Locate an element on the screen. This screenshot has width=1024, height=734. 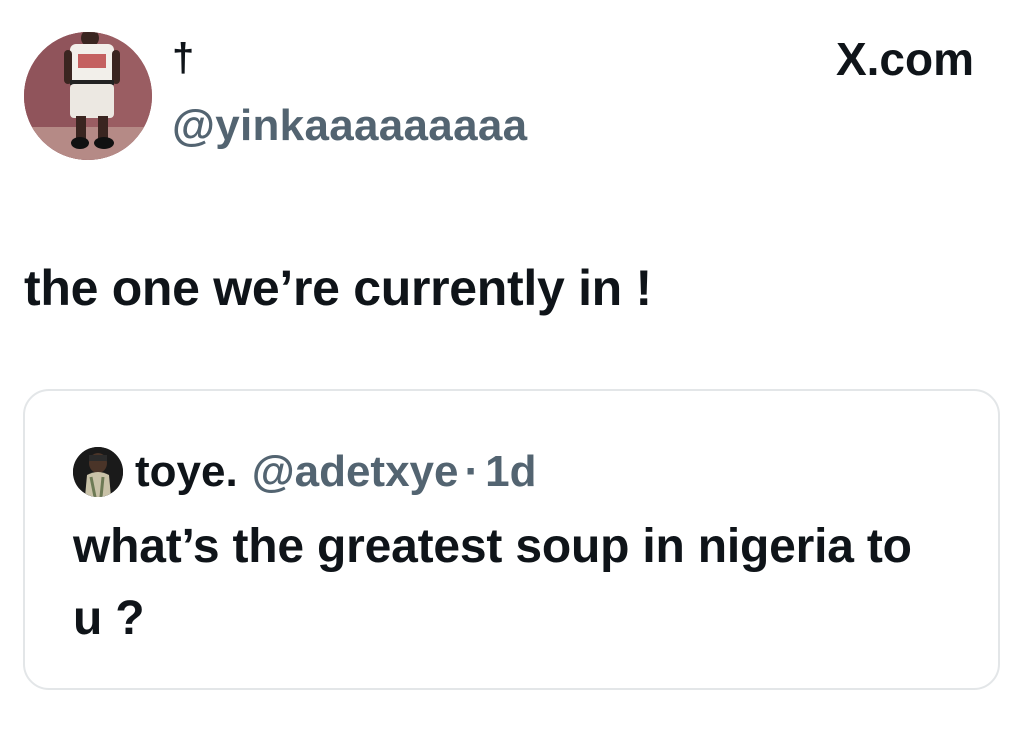
quoted-tweet-header: toye. @adetxye · 1d is located at coordinates (305, 472).